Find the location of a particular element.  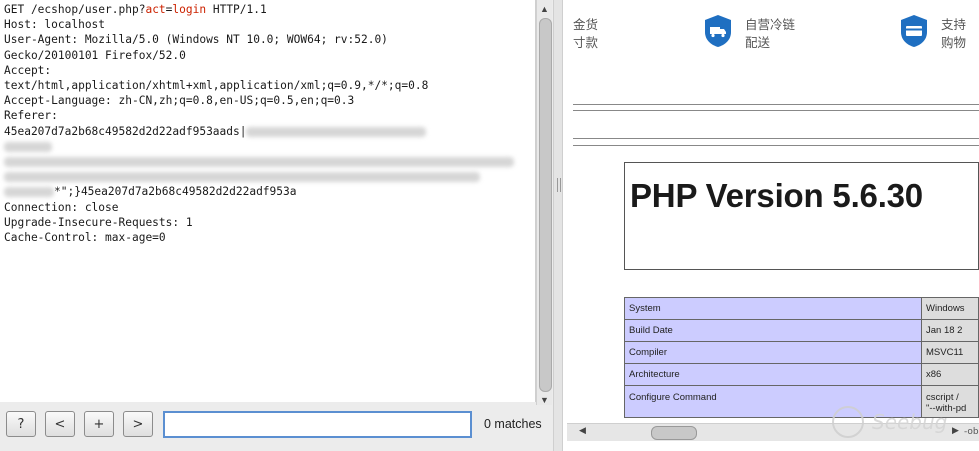

table-row: Architecture x86 is located at coordinates (801, 374).